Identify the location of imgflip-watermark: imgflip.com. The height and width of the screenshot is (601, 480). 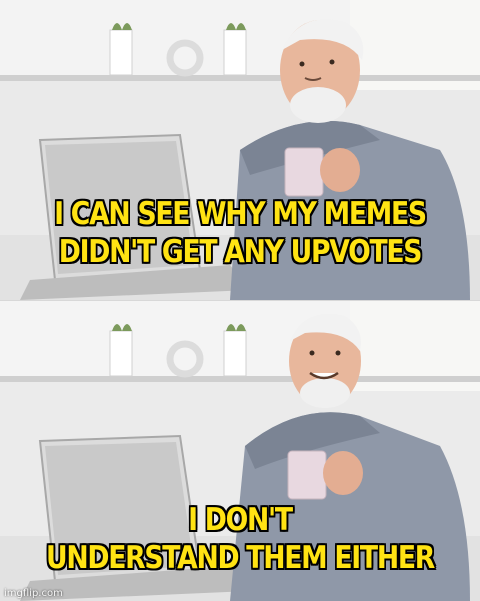
(33, 593).